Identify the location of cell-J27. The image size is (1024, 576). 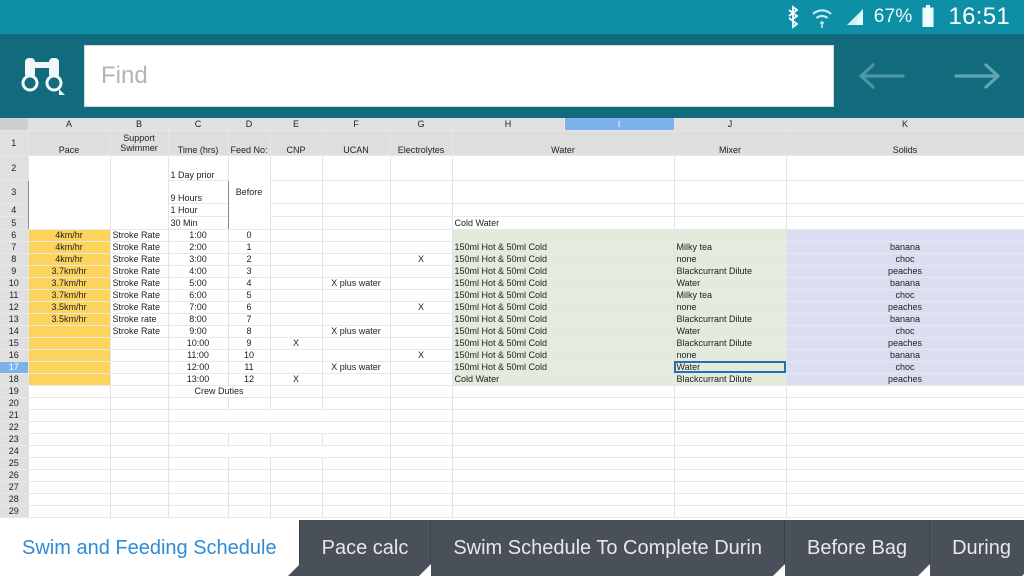
(905, 487).